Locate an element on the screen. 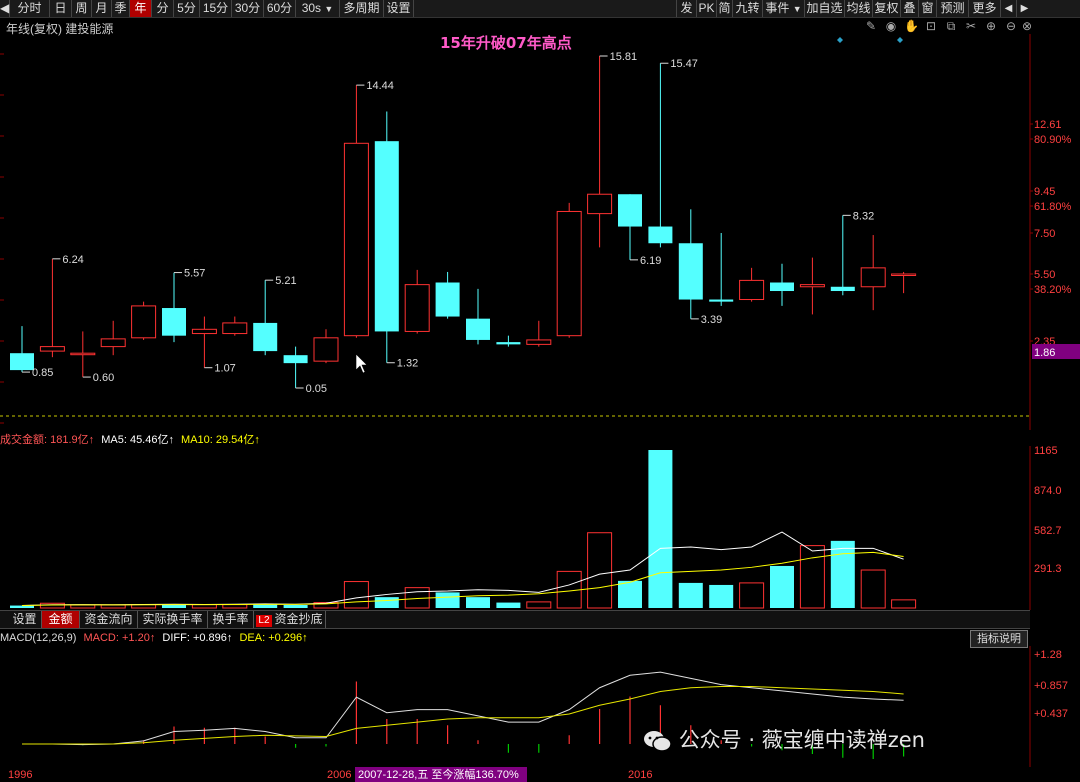 The height and width of the screenshot is (782, 1080). btn-overlay: 叠 is located at coordinates (909, 8).